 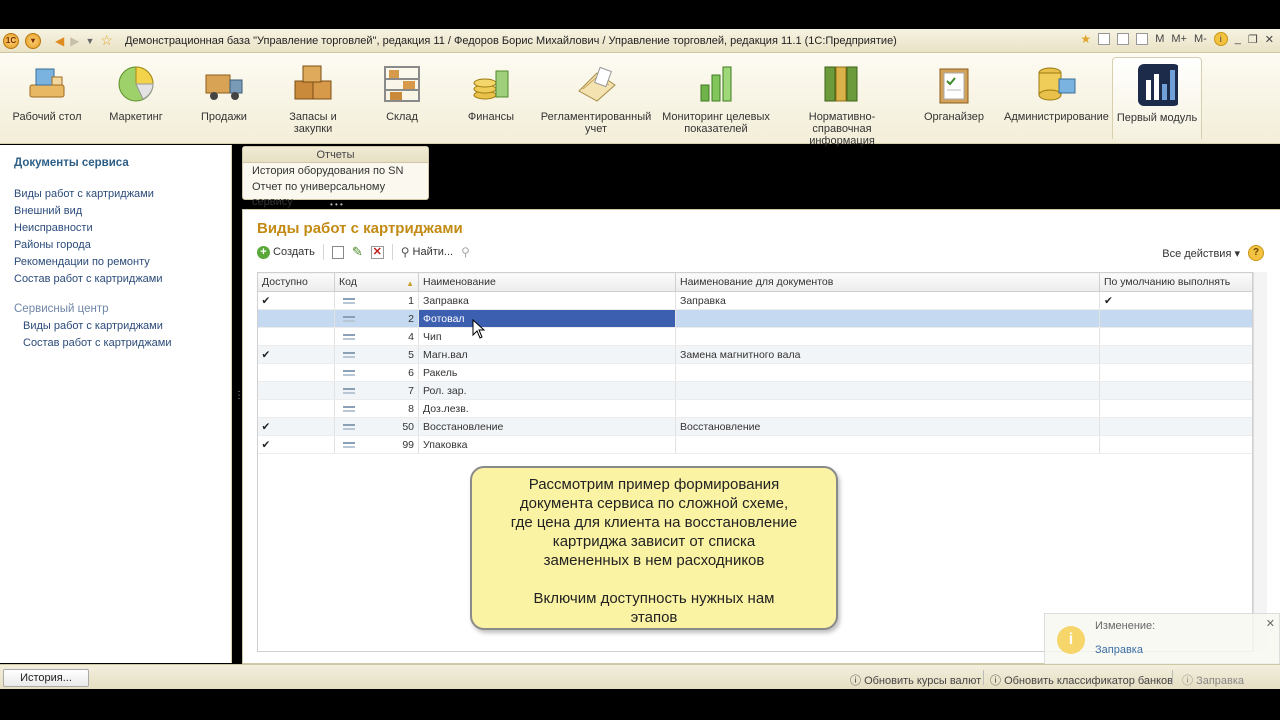 I want to click on section-regulated: Регламентированный учет, so click(x=596, y=99).